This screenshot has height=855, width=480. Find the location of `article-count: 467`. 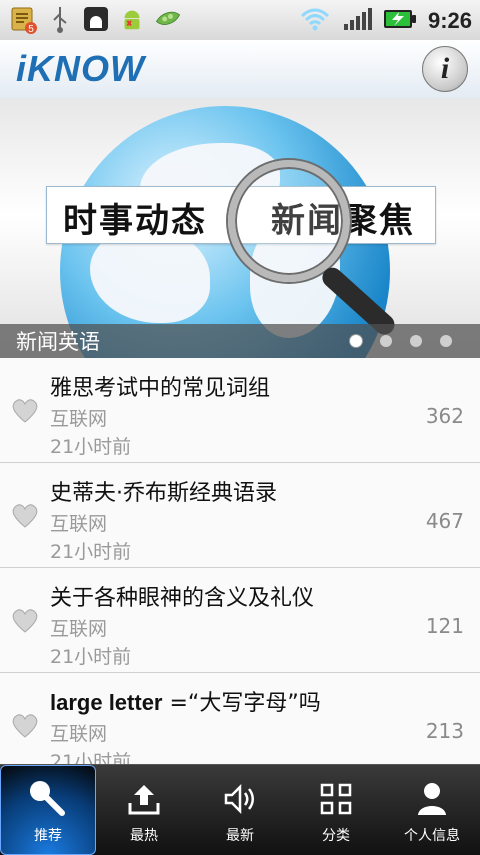

article-count: 467 is located at coordinates (444, 521).